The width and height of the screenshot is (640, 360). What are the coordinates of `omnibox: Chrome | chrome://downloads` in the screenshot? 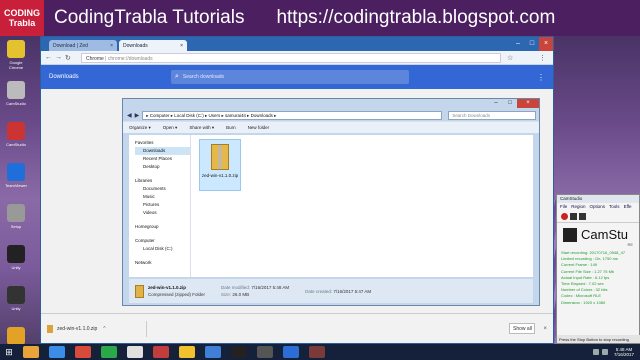 It's located at (291, 57).